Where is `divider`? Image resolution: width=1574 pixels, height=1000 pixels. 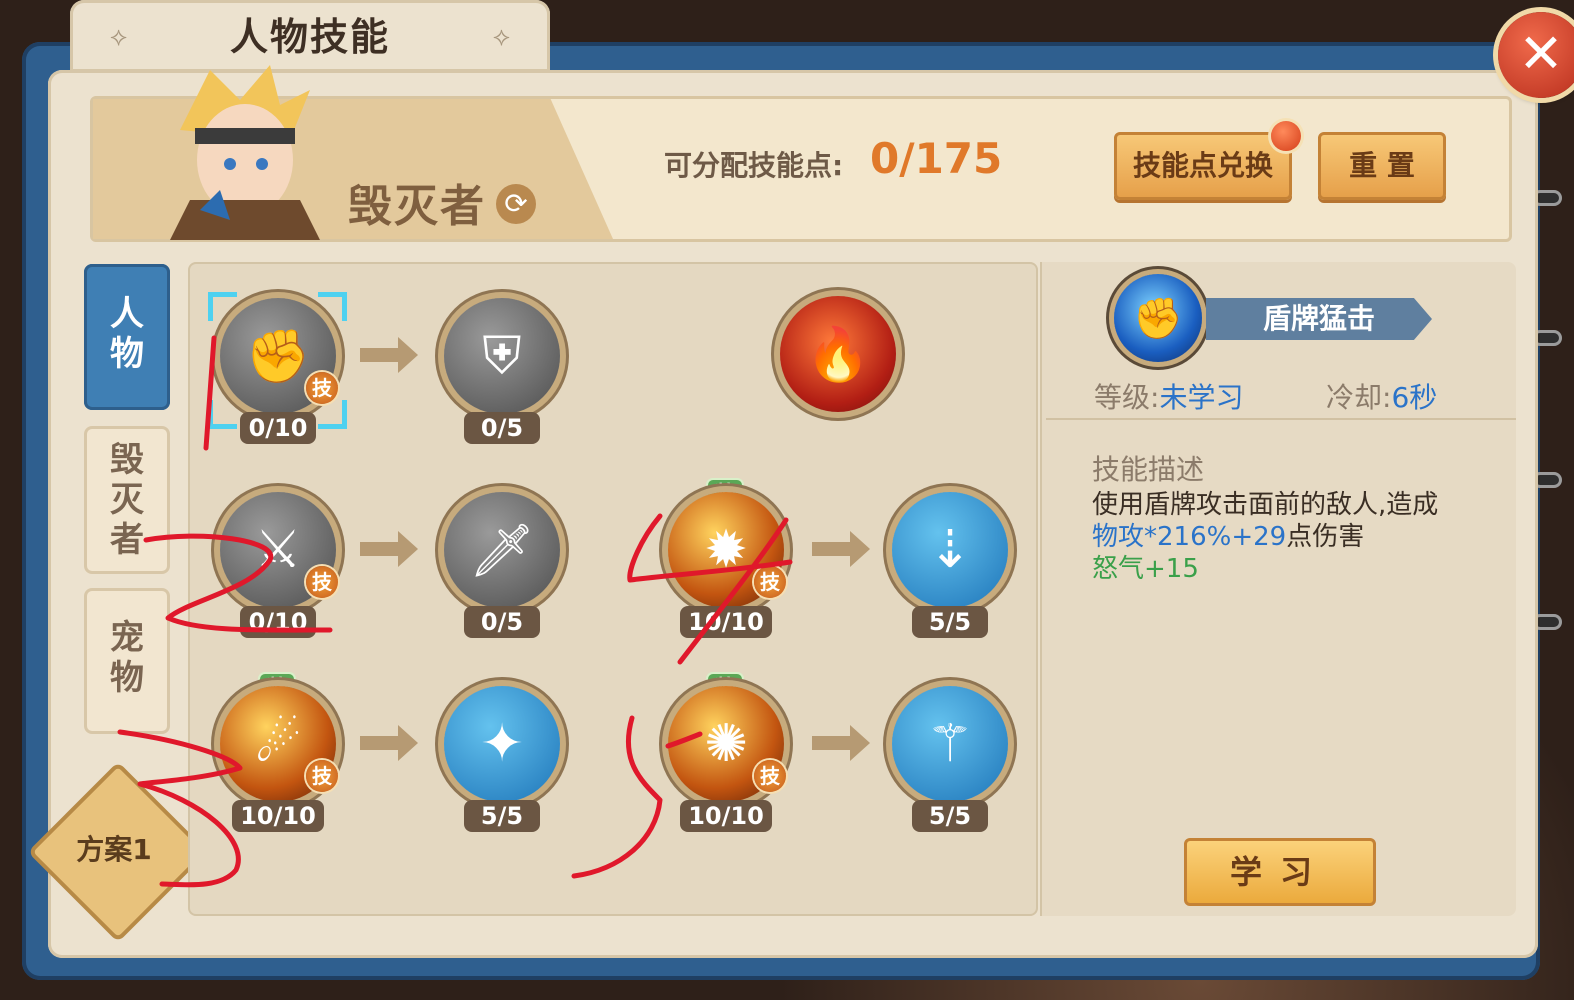
divider is located at coordinates (1281, 419).